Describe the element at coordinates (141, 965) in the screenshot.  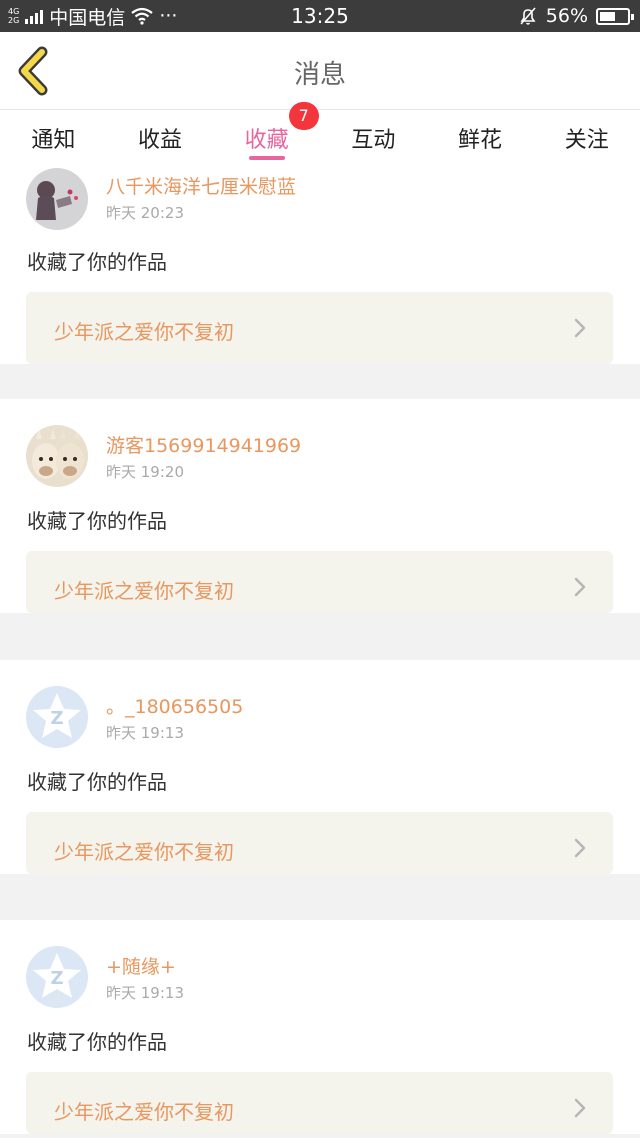
I see `user-name: +随缘+` at that location.